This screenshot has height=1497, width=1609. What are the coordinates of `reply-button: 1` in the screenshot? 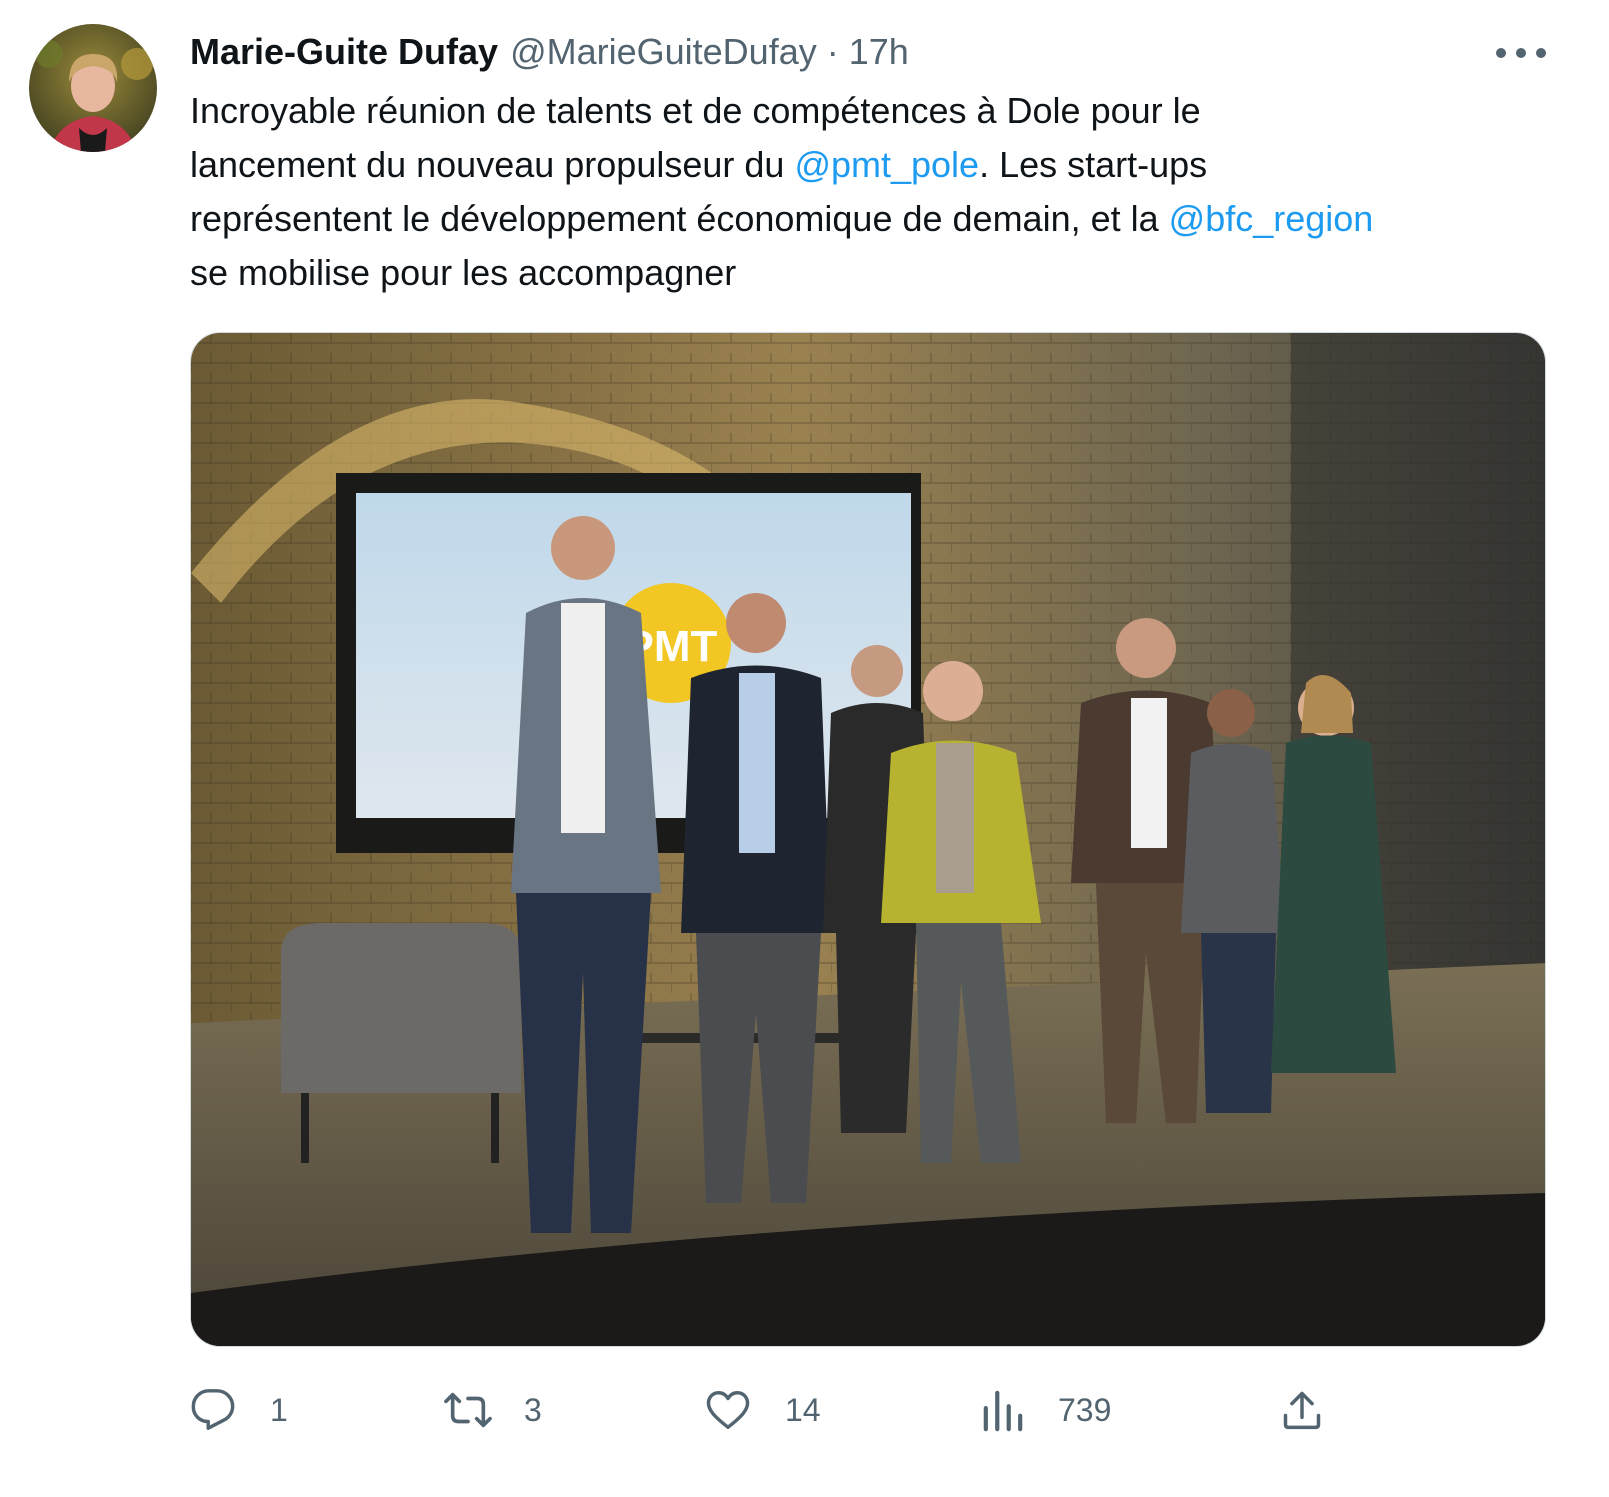 It's located at (239, 1410).